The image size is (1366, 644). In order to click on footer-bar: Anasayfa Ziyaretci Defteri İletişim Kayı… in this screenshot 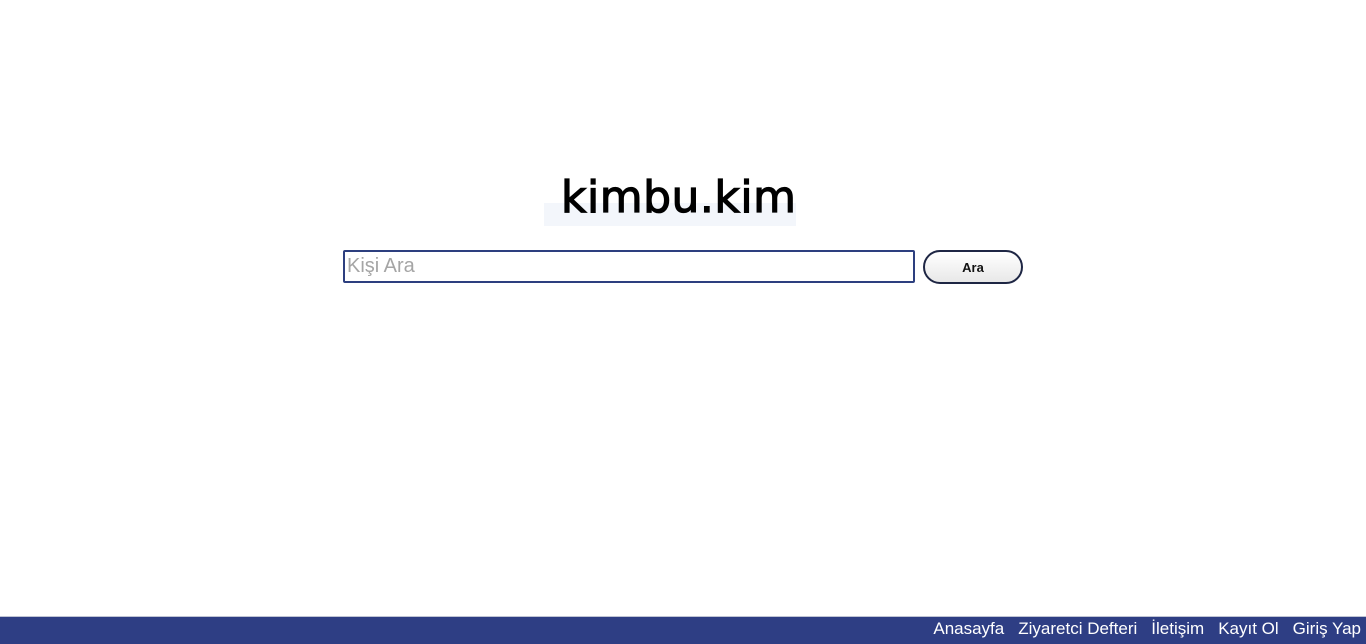, I will do `click(683, 630)`.